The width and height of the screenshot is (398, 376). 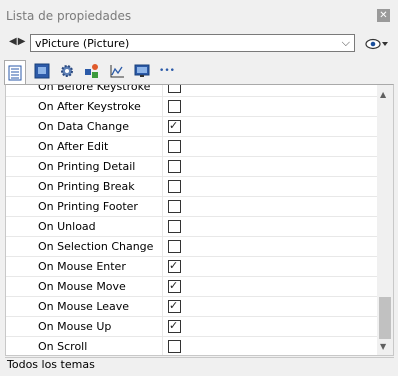 I want to click on object-selector-row: ◀▶ vPicture (Picture) ⌵, so click(x=199, y=44).